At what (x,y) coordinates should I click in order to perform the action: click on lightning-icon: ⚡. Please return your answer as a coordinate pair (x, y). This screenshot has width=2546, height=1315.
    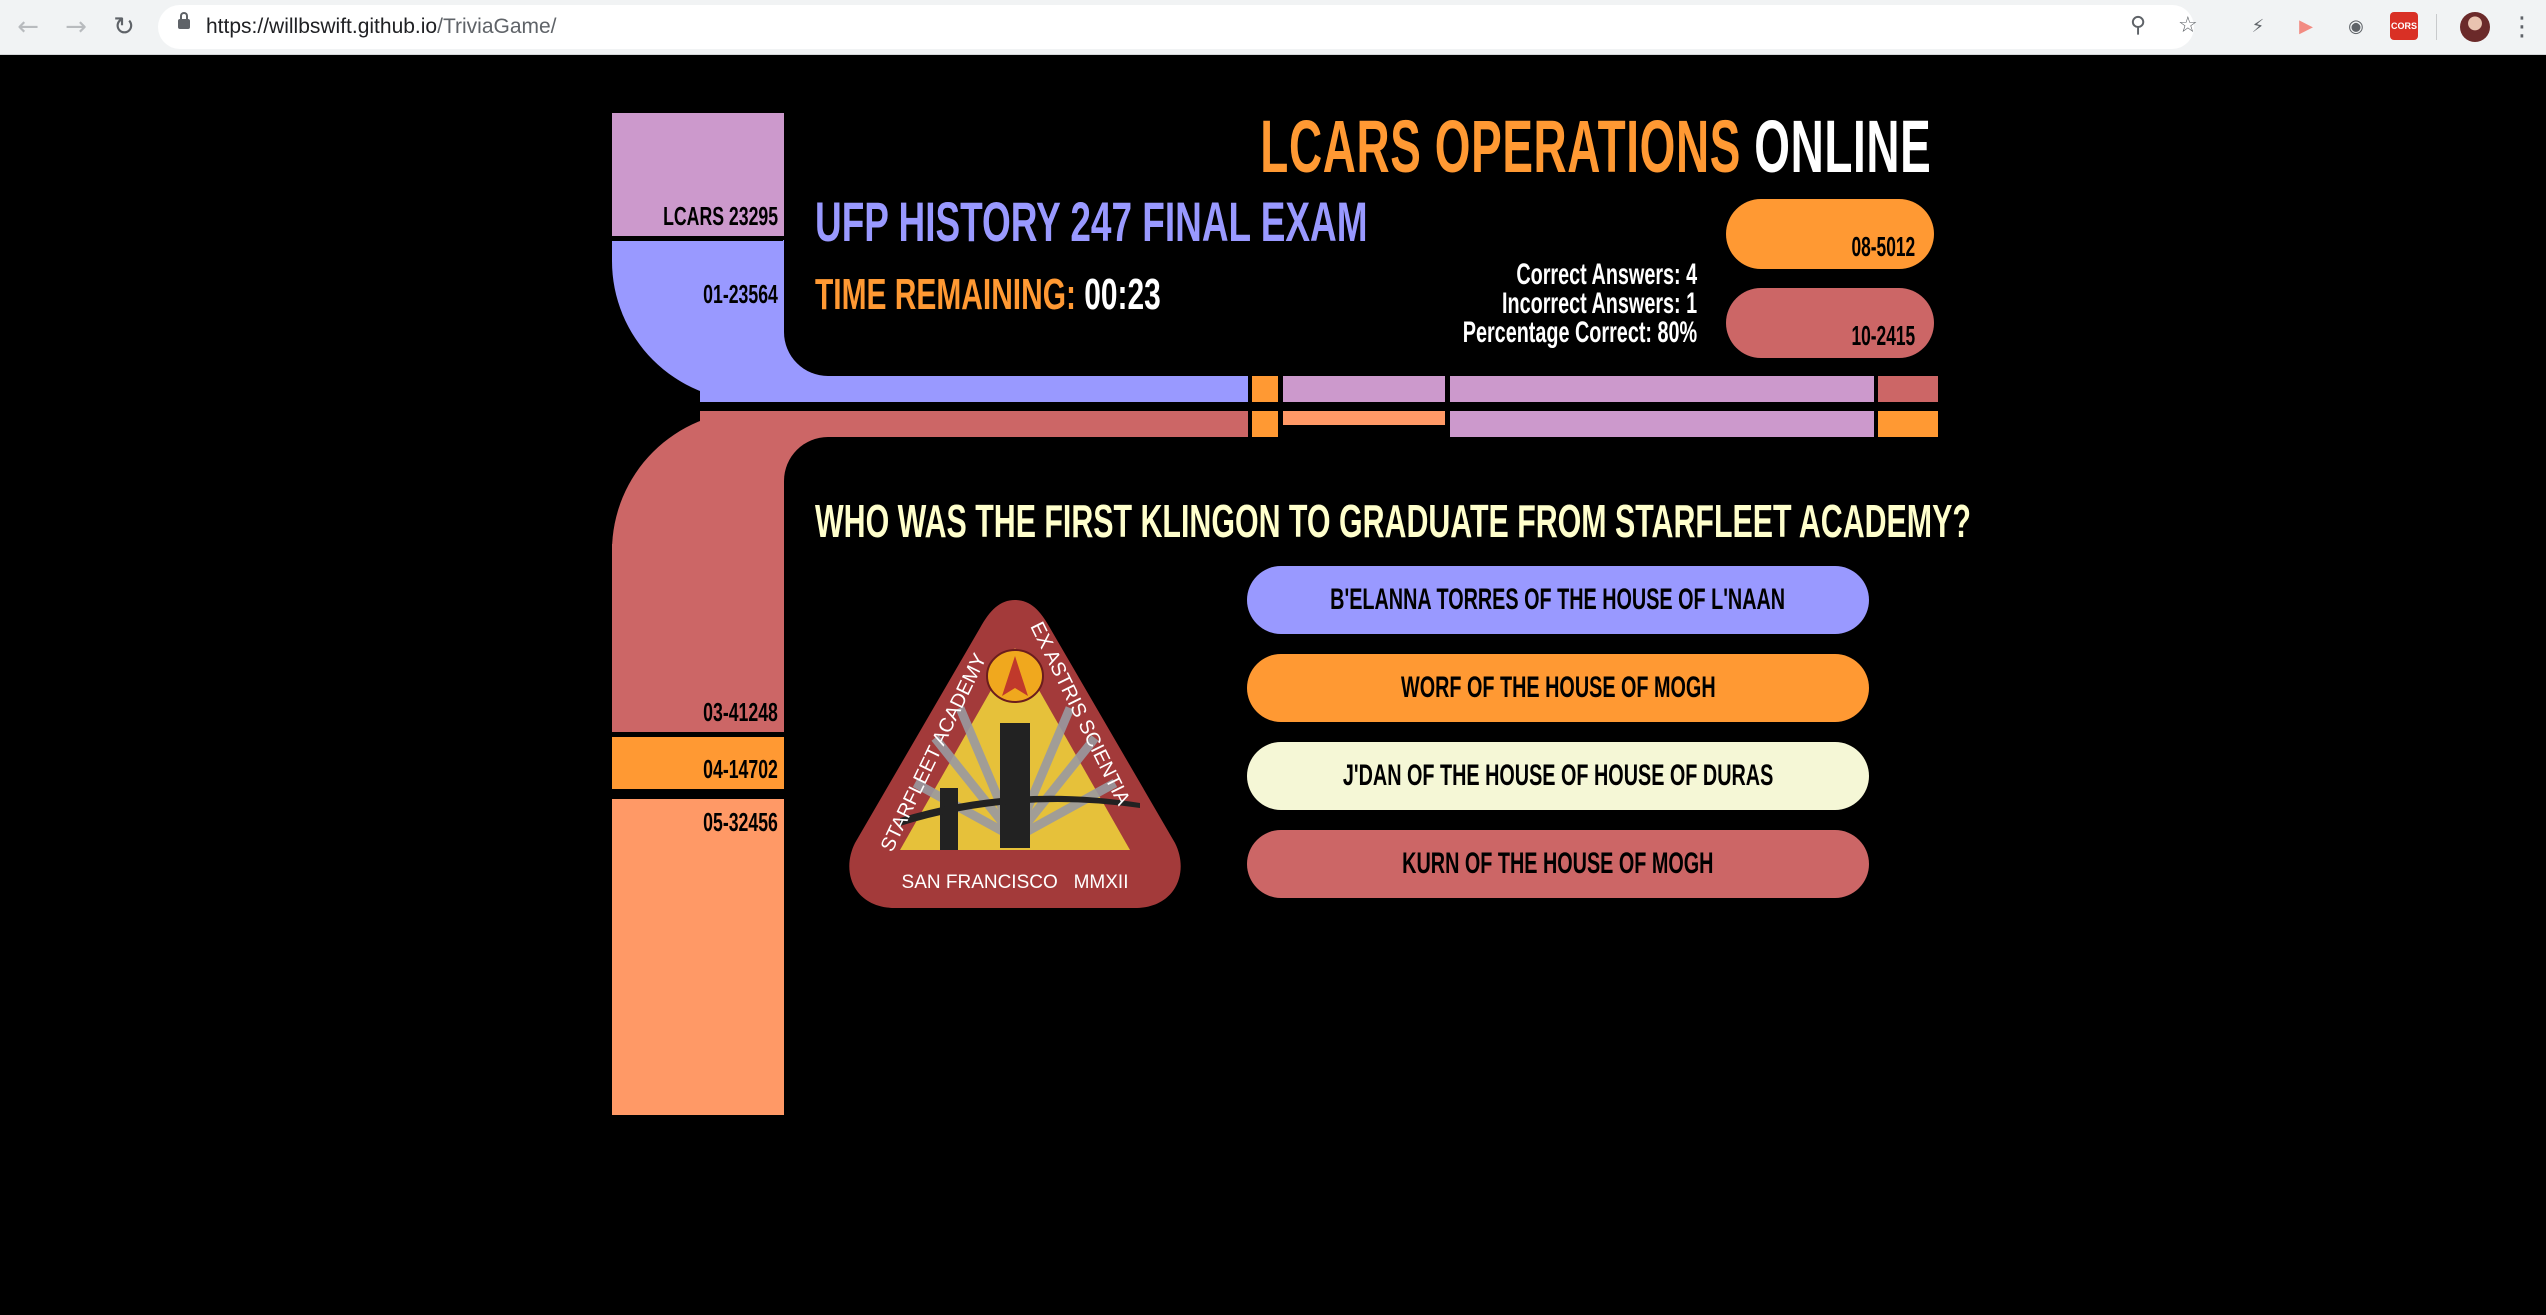
    Looking at the image, I should click on (2258, 26).